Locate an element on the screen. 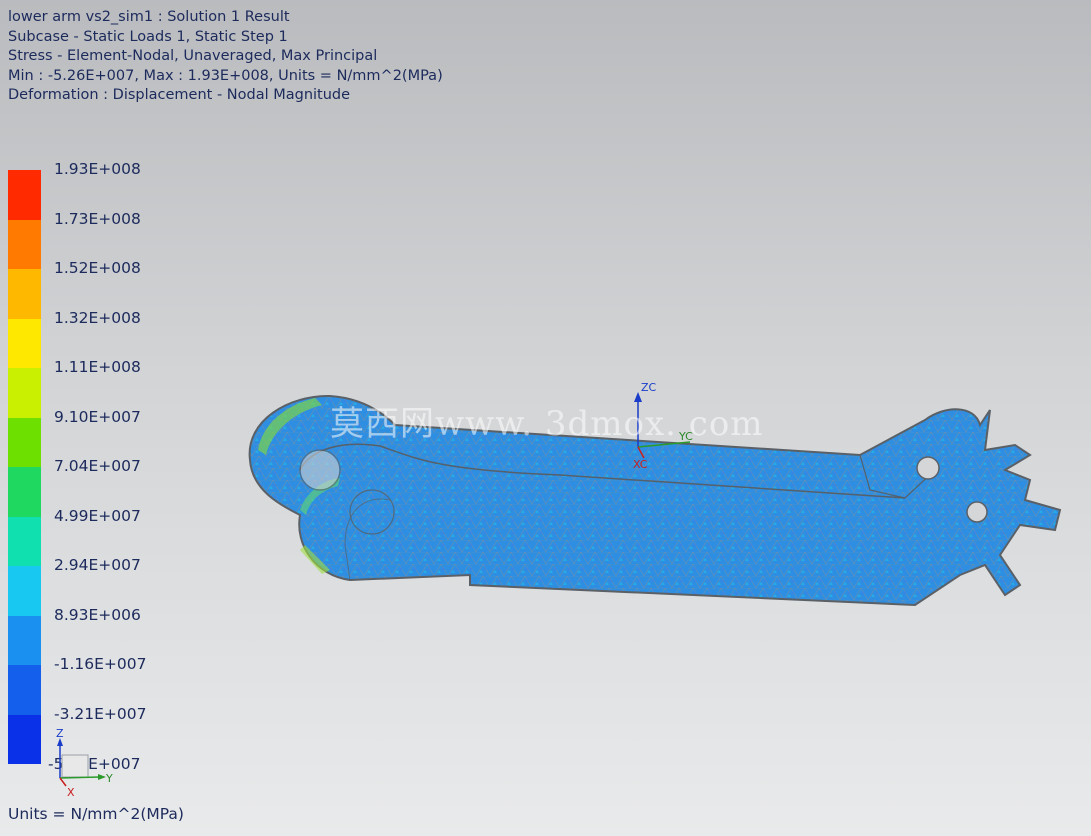 This screenshot has height=836, width=1091. watermark: 莫西网www. 3dmox. com is located at coordinates (547, 424).